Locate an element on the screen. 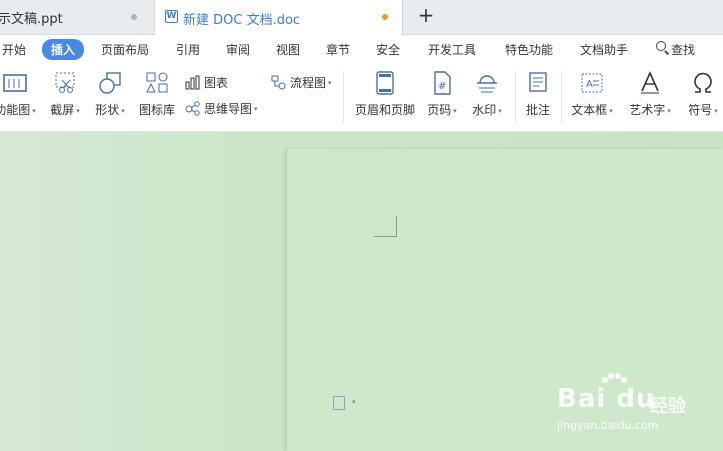  search-icon is located at coordinates (661, 46).